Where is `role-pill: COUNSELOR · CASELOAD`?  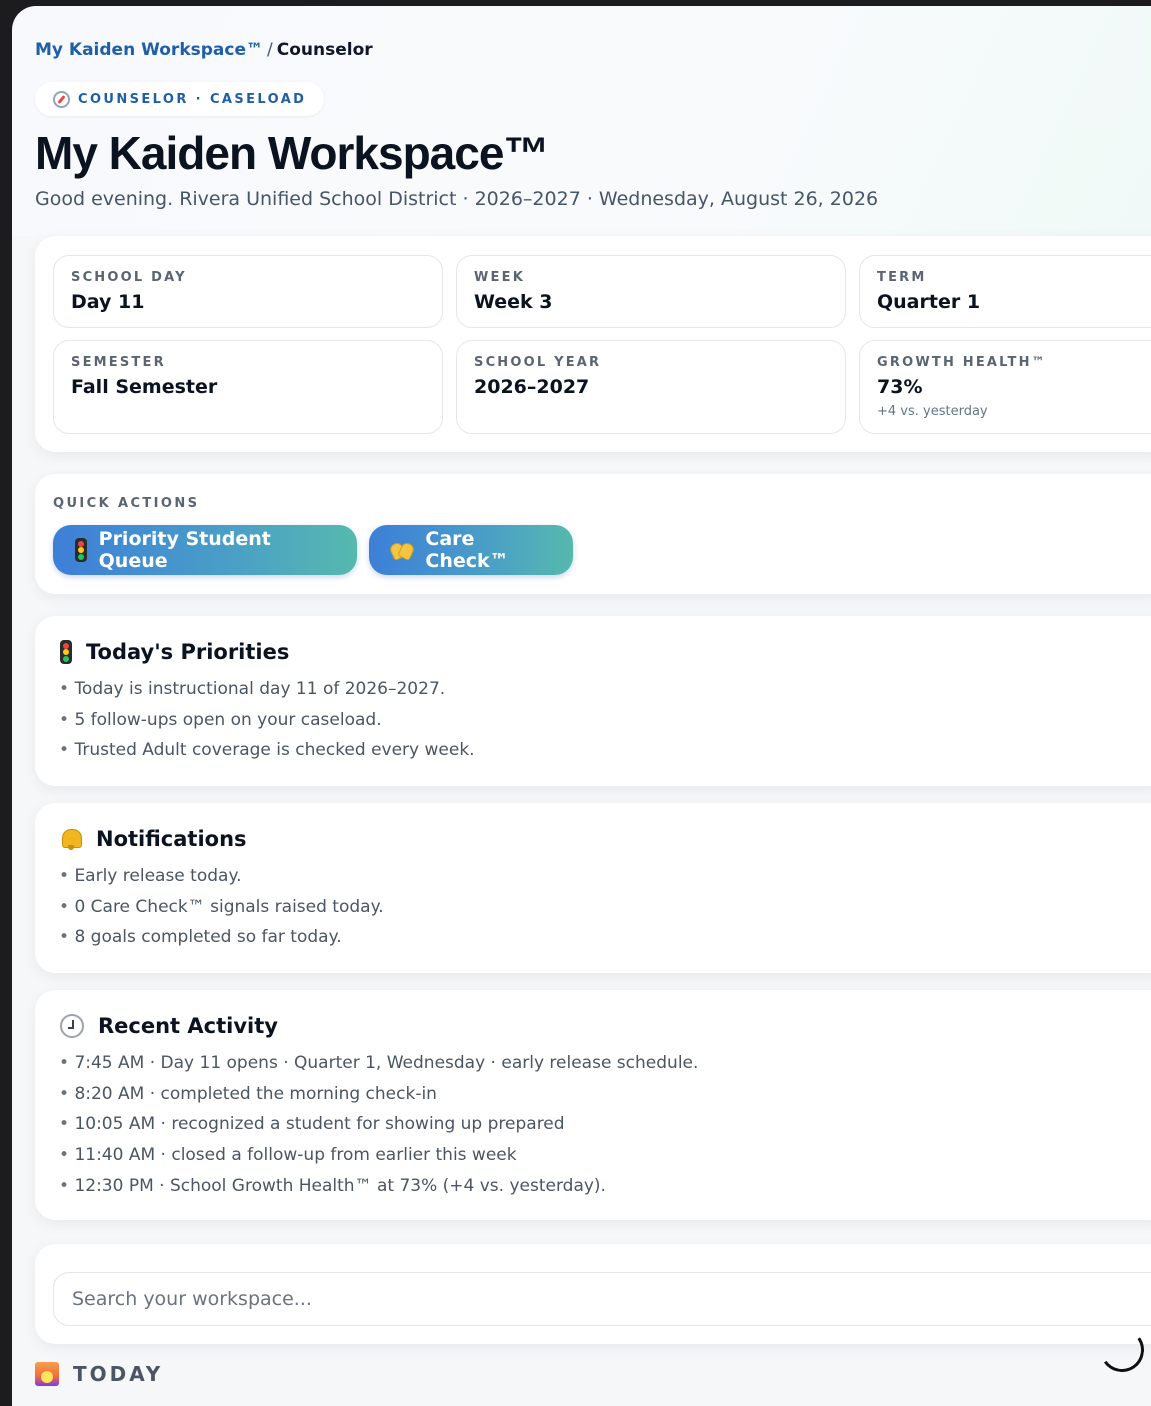
role-pill: COUNSELOR · CASELOAD is located at coordinates (180, 99).